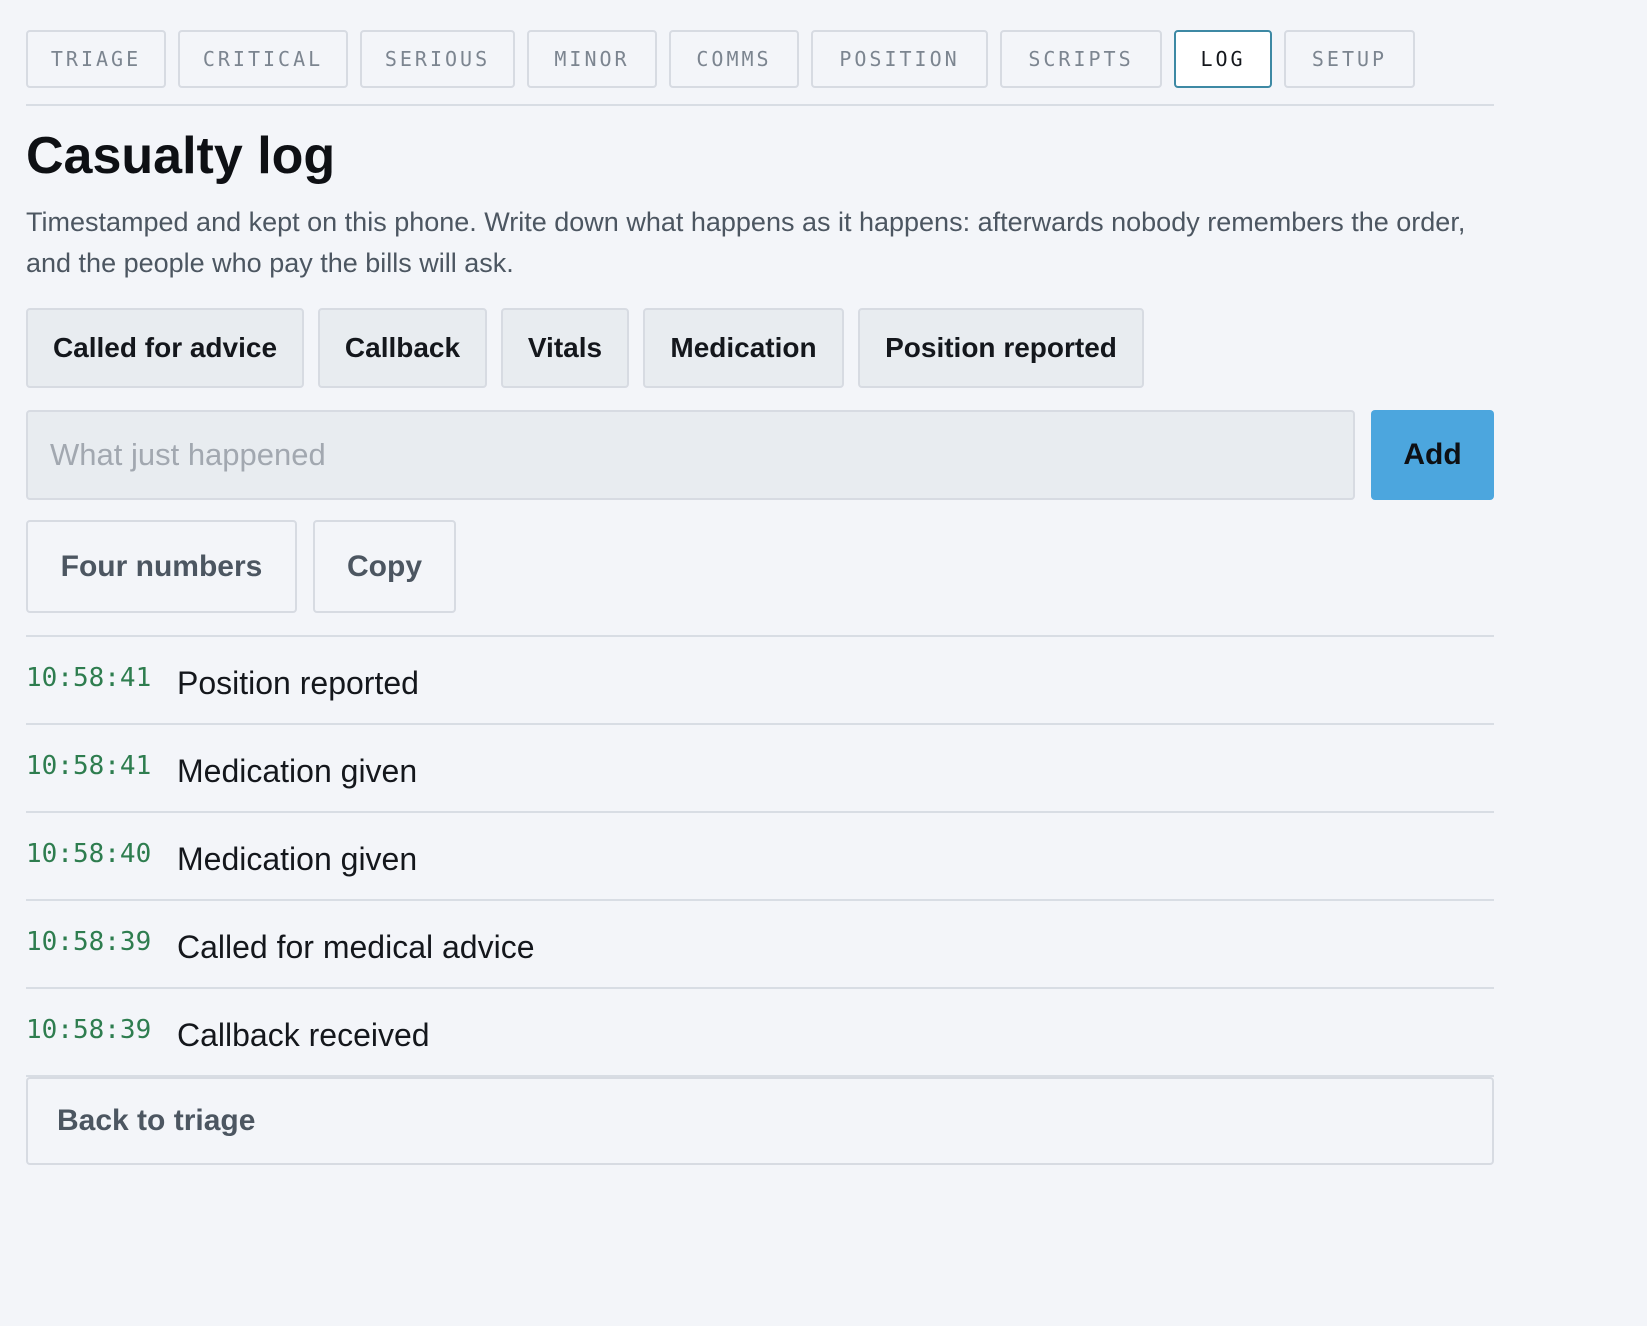 The height and width of the screenshot is (1326, 1647). I want to click on tab-critical: CRITICAL, so click(263, 59).